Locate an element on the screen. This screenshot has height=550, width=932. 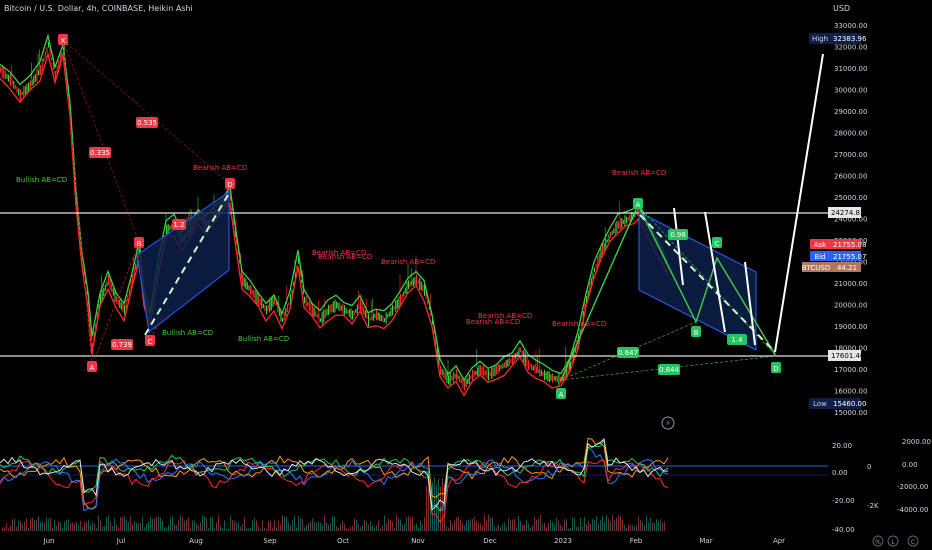
time-tick: Nov is located at coordinates (418, 541).